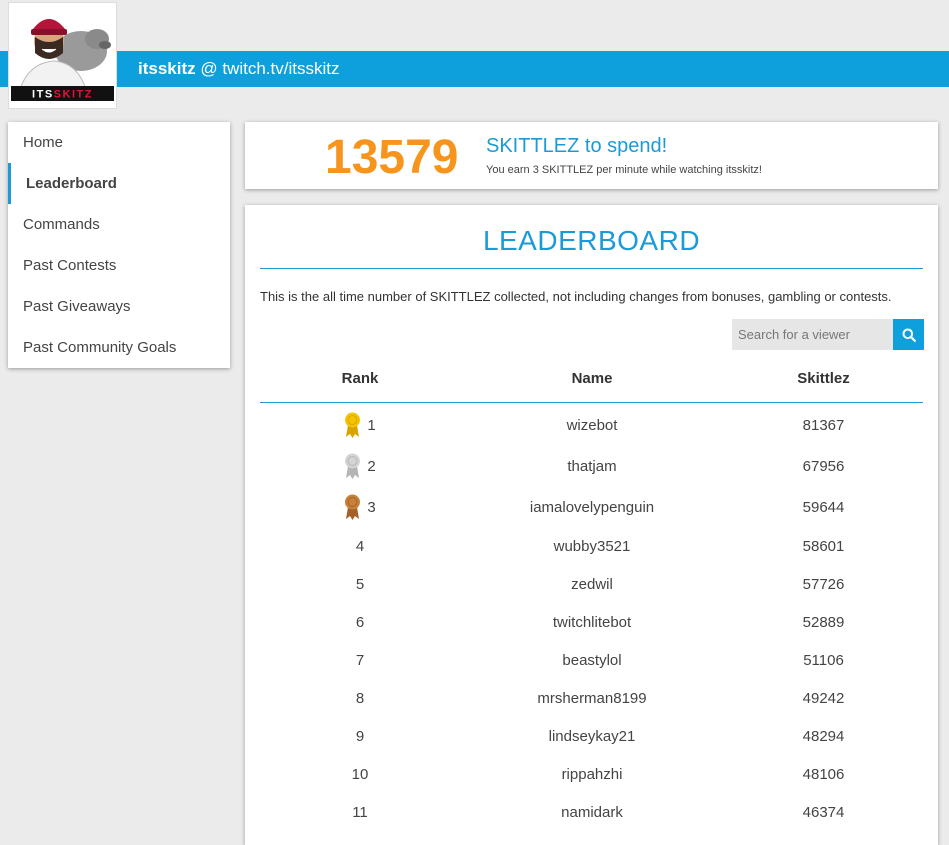 This screenshot has width=949, height=845. I want to click on rank-content: 1, so click(360, 425).